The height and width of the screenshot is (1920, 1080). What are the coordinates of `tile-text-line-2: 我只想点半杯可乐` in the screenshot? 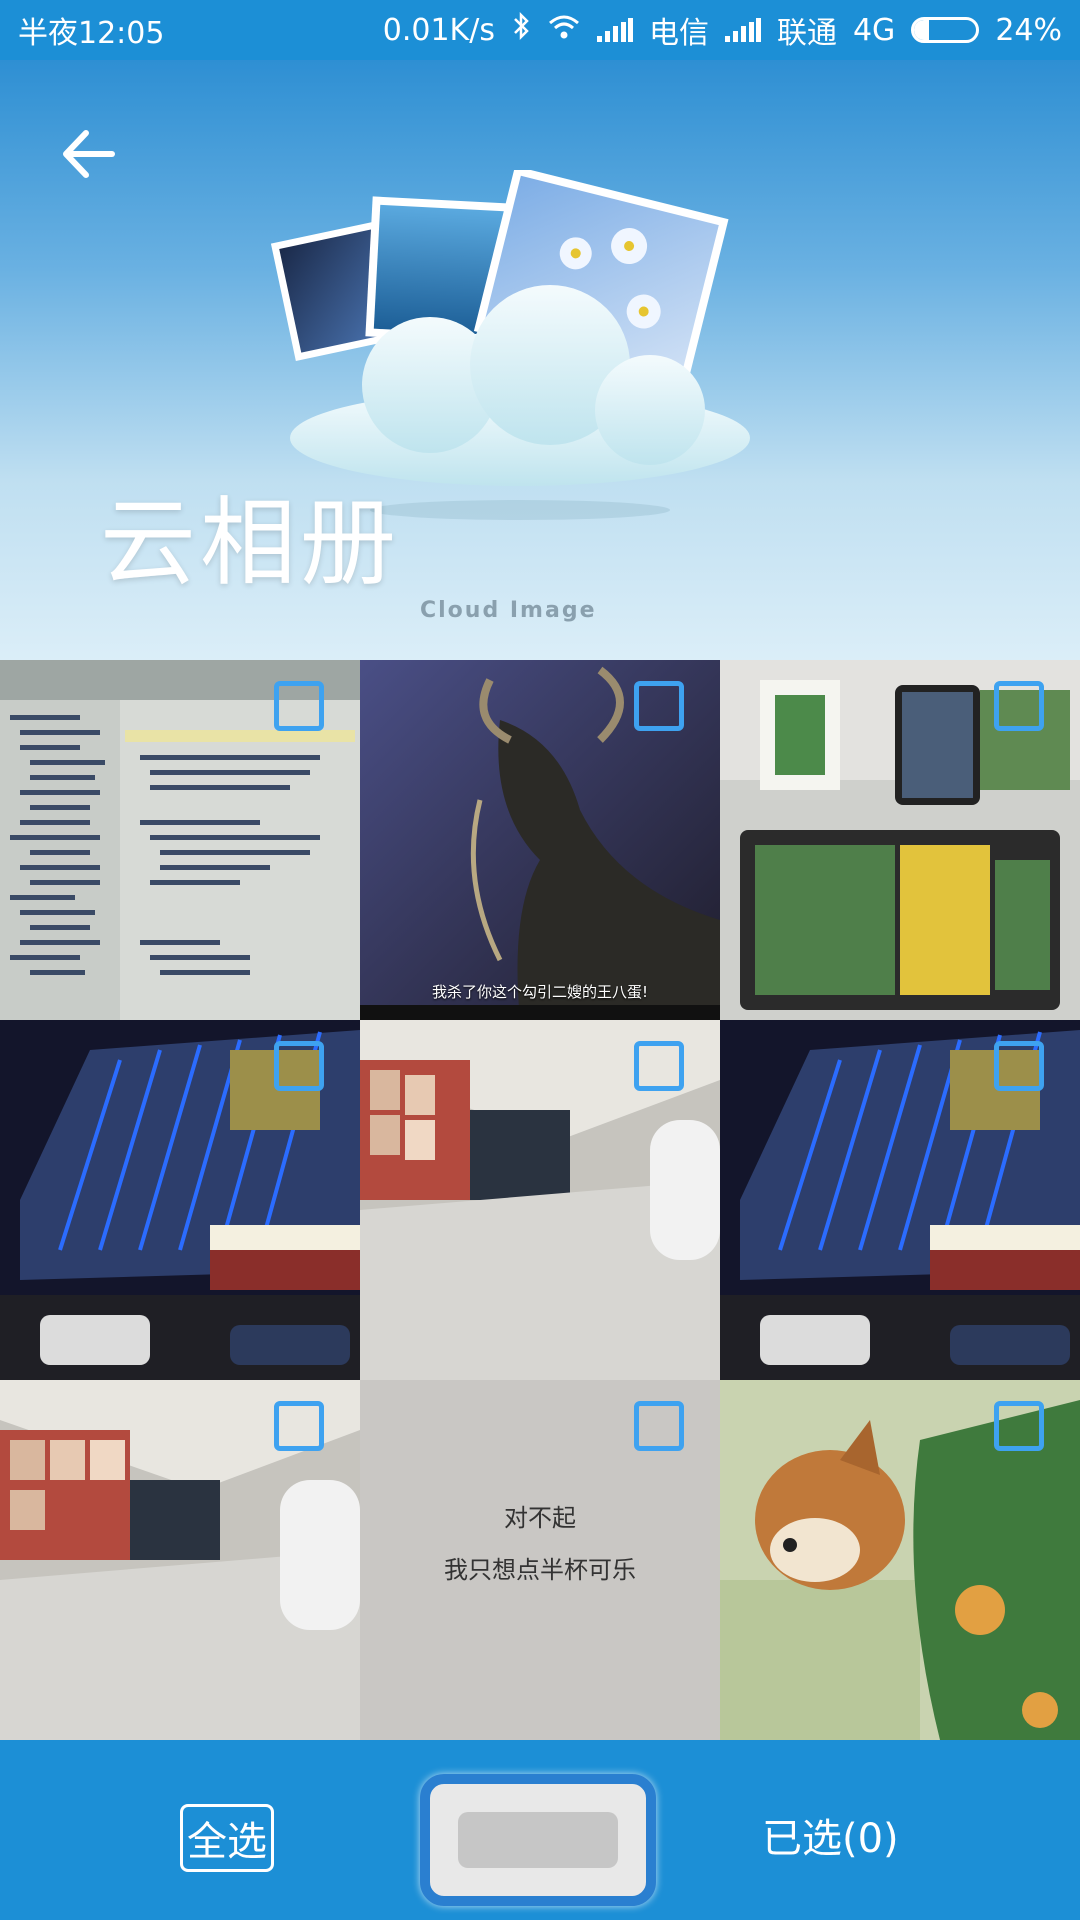 It's located at (540, 1570).